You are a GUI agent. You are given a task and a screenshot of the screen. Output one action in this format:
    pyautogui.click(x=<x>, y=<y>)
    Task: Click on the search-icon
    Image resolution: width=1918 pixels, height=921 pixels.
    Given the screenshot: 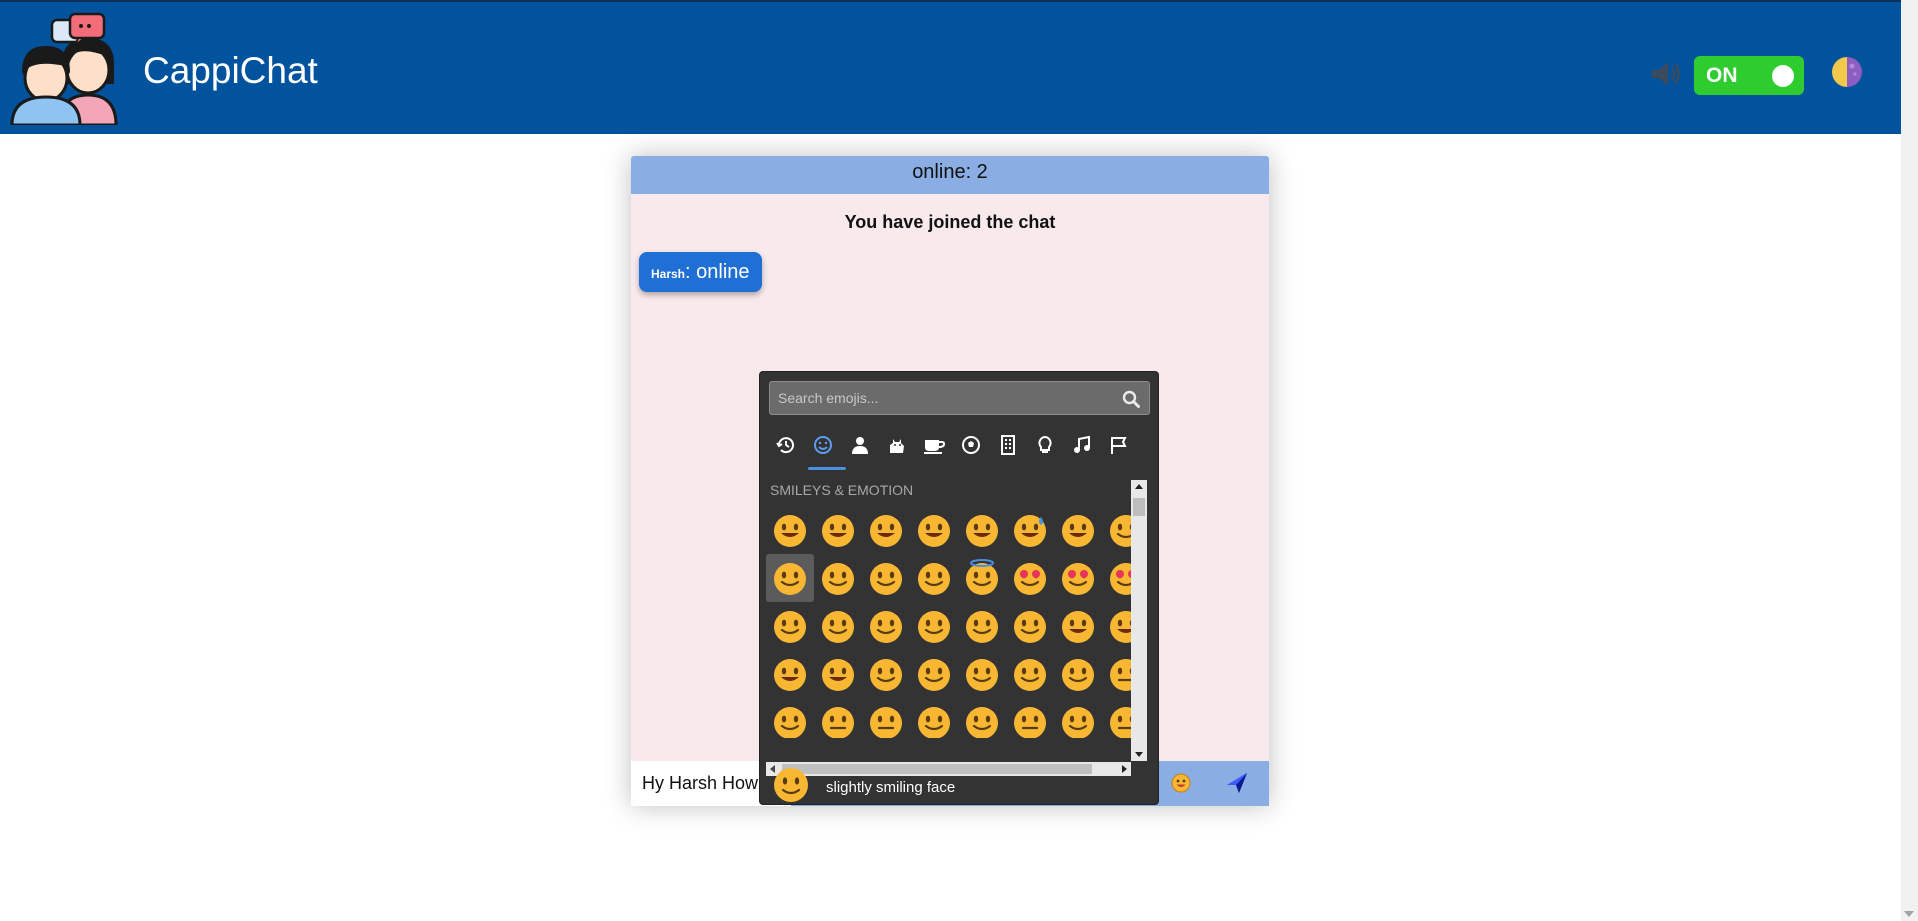 What is the action you would take?
    pyautogui.click(x=1131, y=399)
    